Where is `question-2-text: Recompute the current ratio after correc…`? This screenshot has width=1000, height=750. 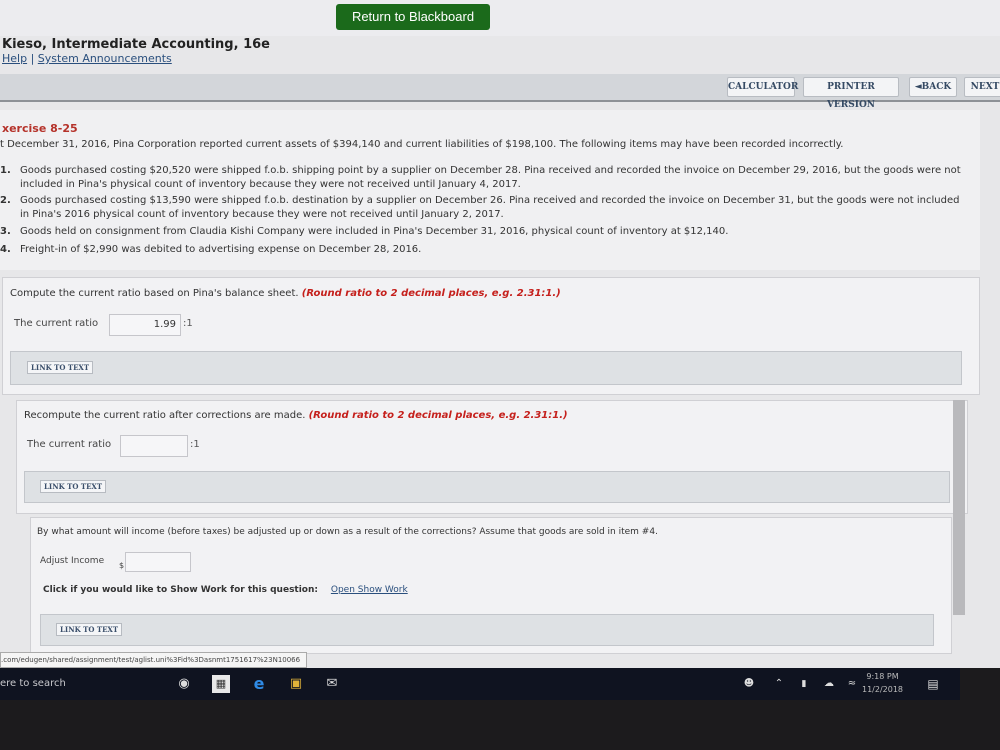
question-2-text: Recompute the current ratio after correc… is located at coordinates (165, 415).